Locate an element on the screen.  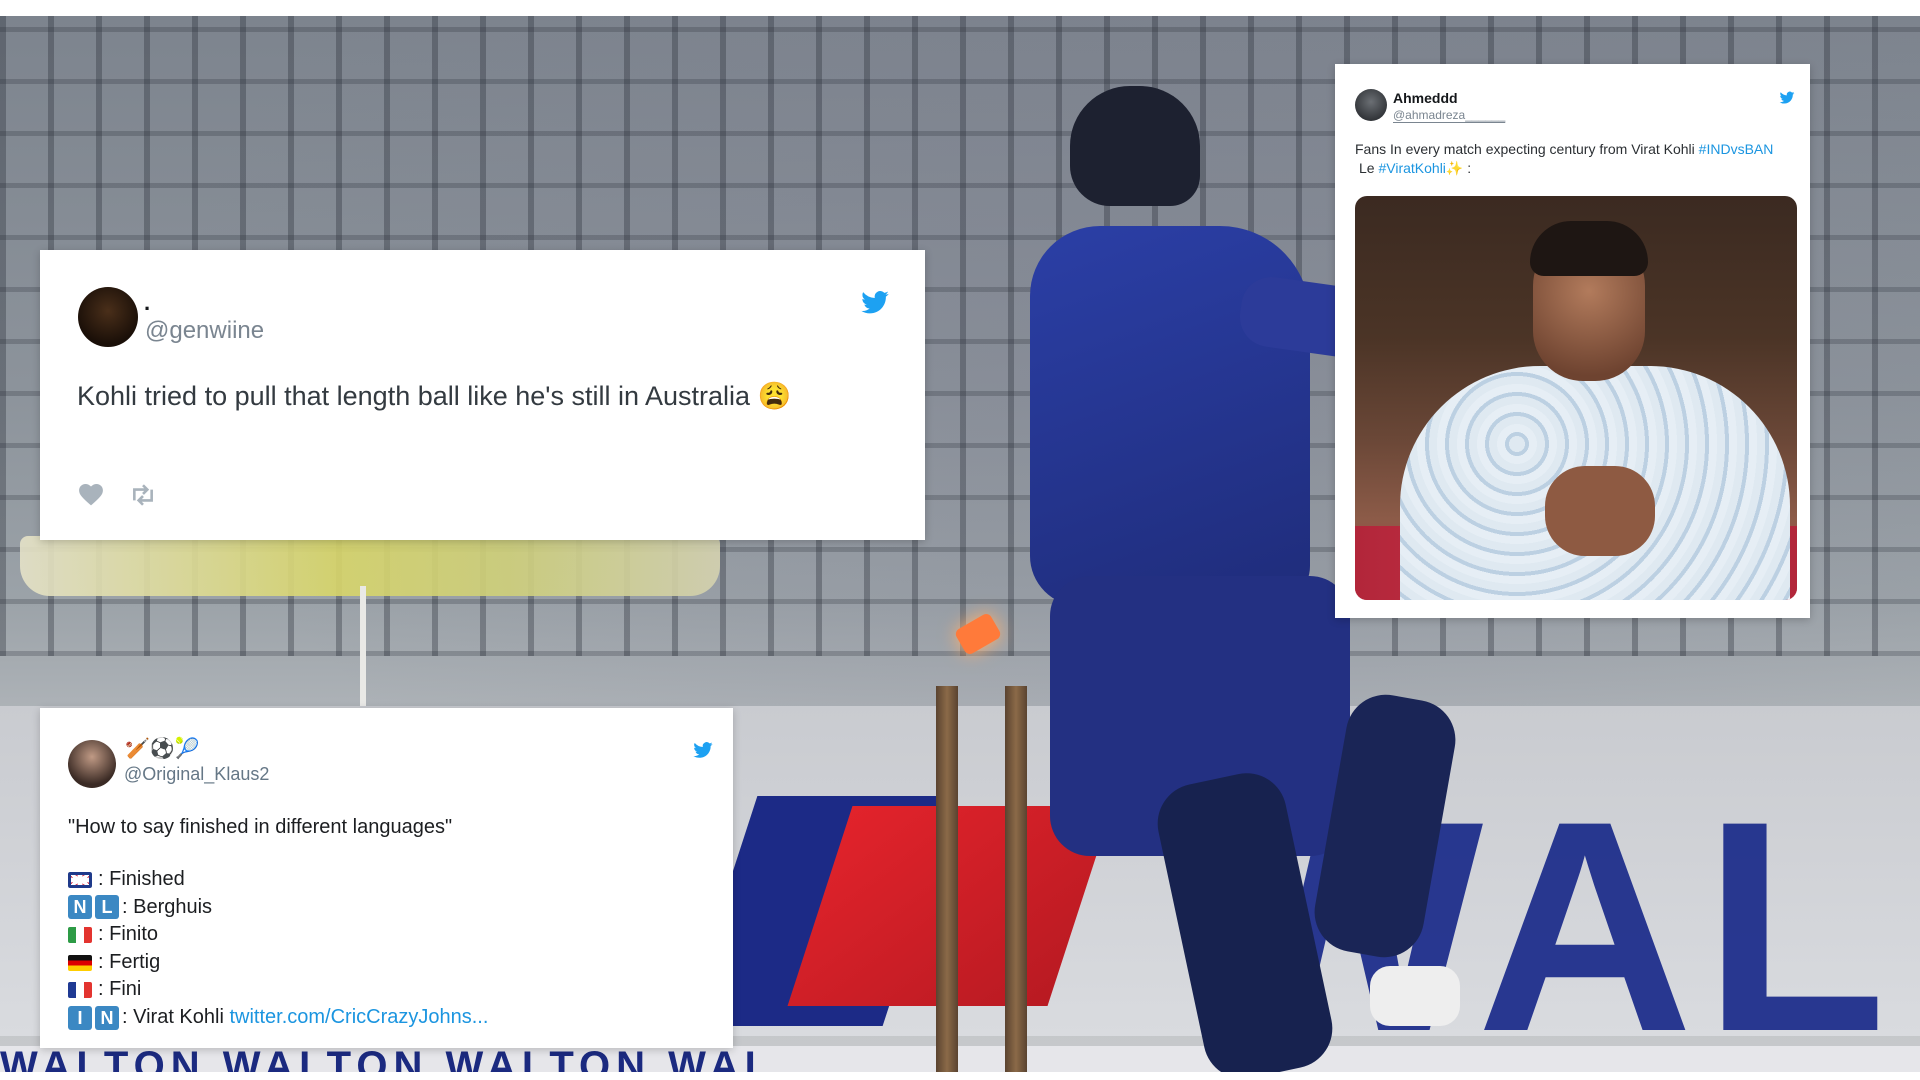
boundary-strip: WALTON WALTON WALTON WAL is located at coordinates (960, 1059).